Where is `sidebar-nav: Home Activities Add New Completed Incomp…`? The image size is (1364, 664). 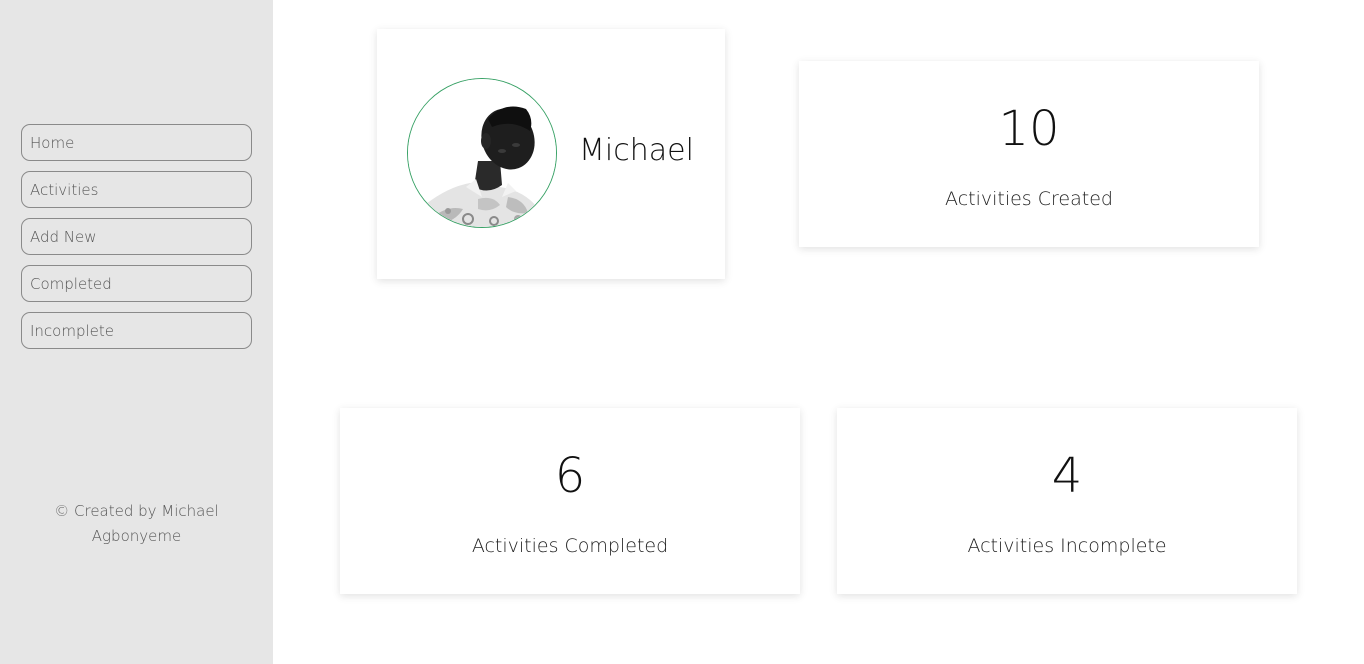 sidebar-nav: Home Activities Add New Completed Incomp… is located at coordinates (136, 241).